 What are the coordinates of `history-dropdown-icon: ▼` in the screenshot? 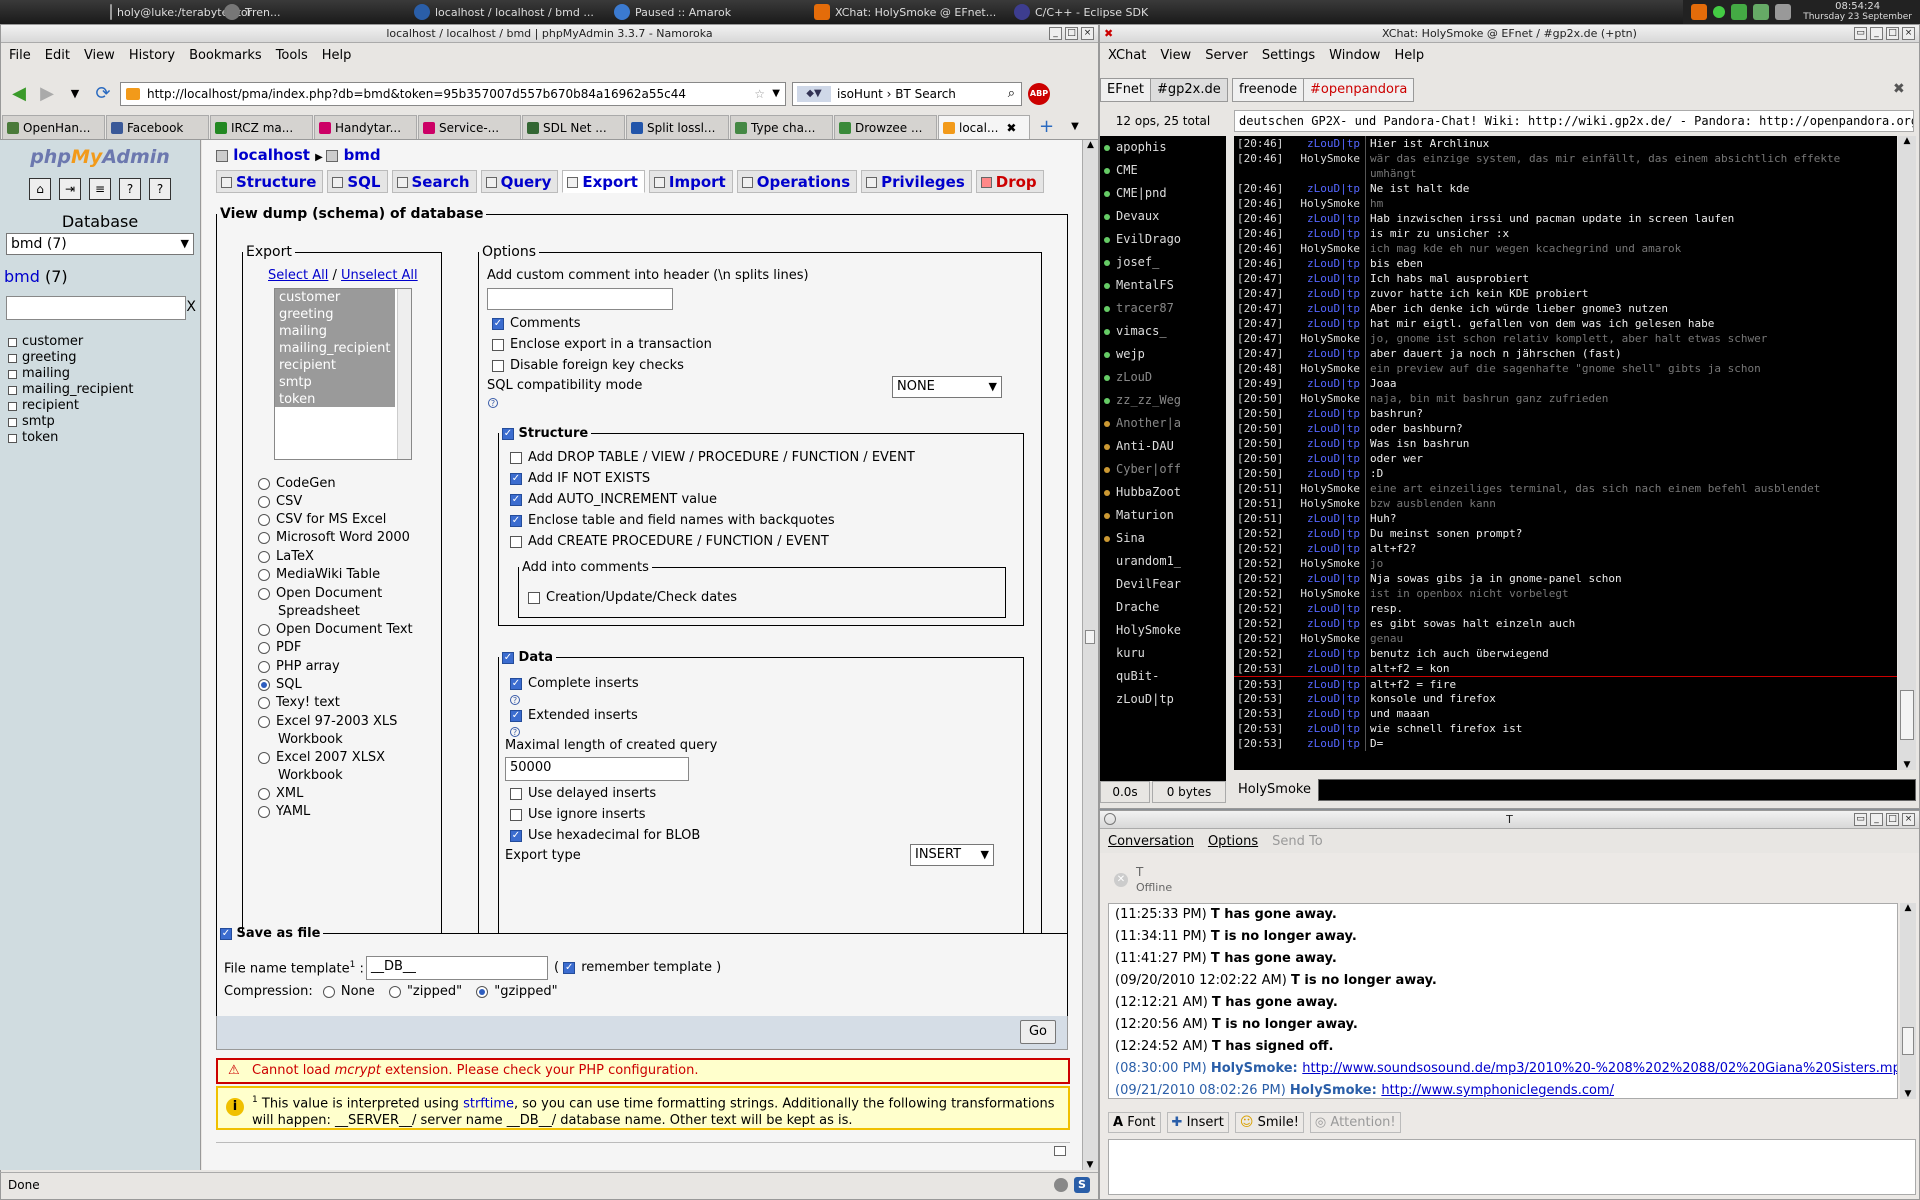 It's located at (75, 94).